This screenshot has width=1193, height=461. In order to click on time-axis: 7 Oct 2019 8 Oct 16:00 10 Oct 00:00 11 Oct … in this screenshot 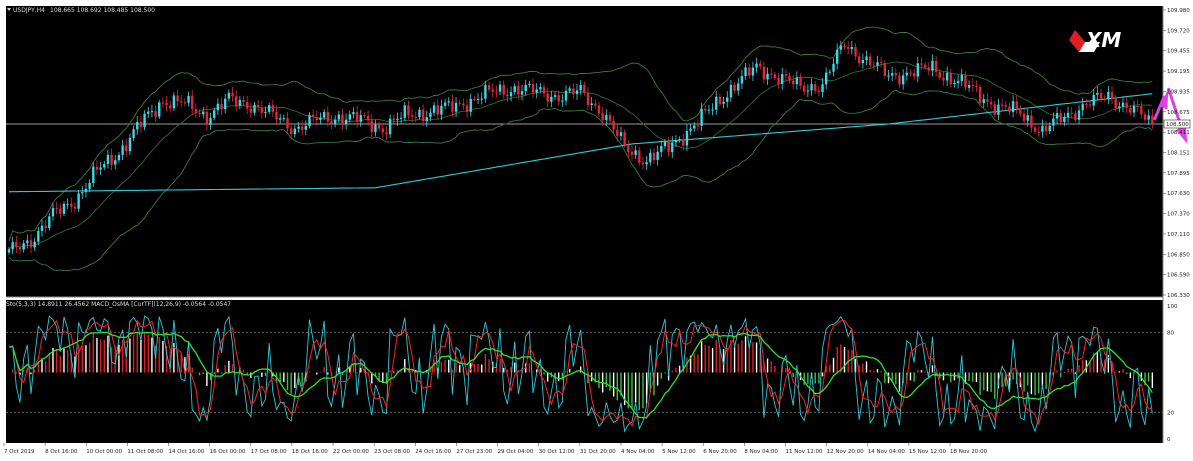, I will do `click(495, 449)`.